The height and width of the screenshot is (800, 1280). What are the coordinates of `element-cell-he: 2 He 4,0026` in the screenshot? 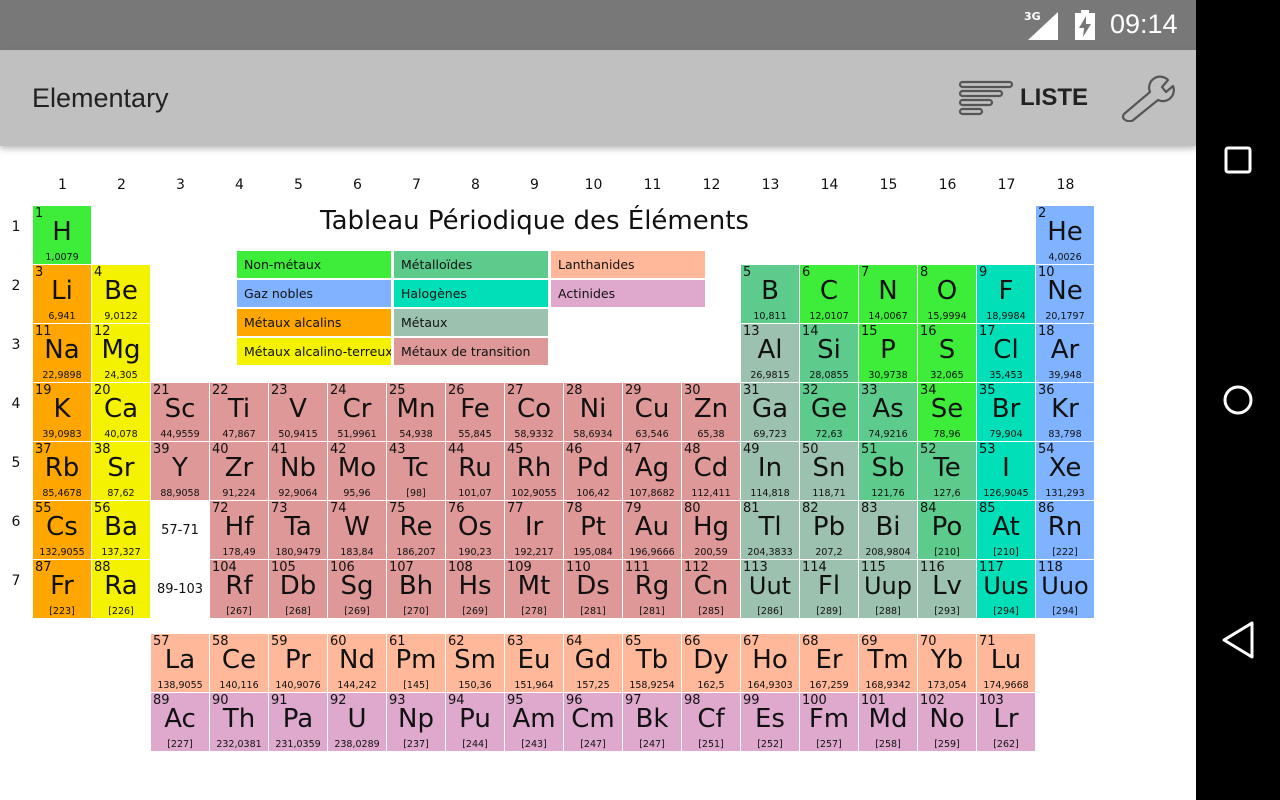 It's located at (1065, 235).